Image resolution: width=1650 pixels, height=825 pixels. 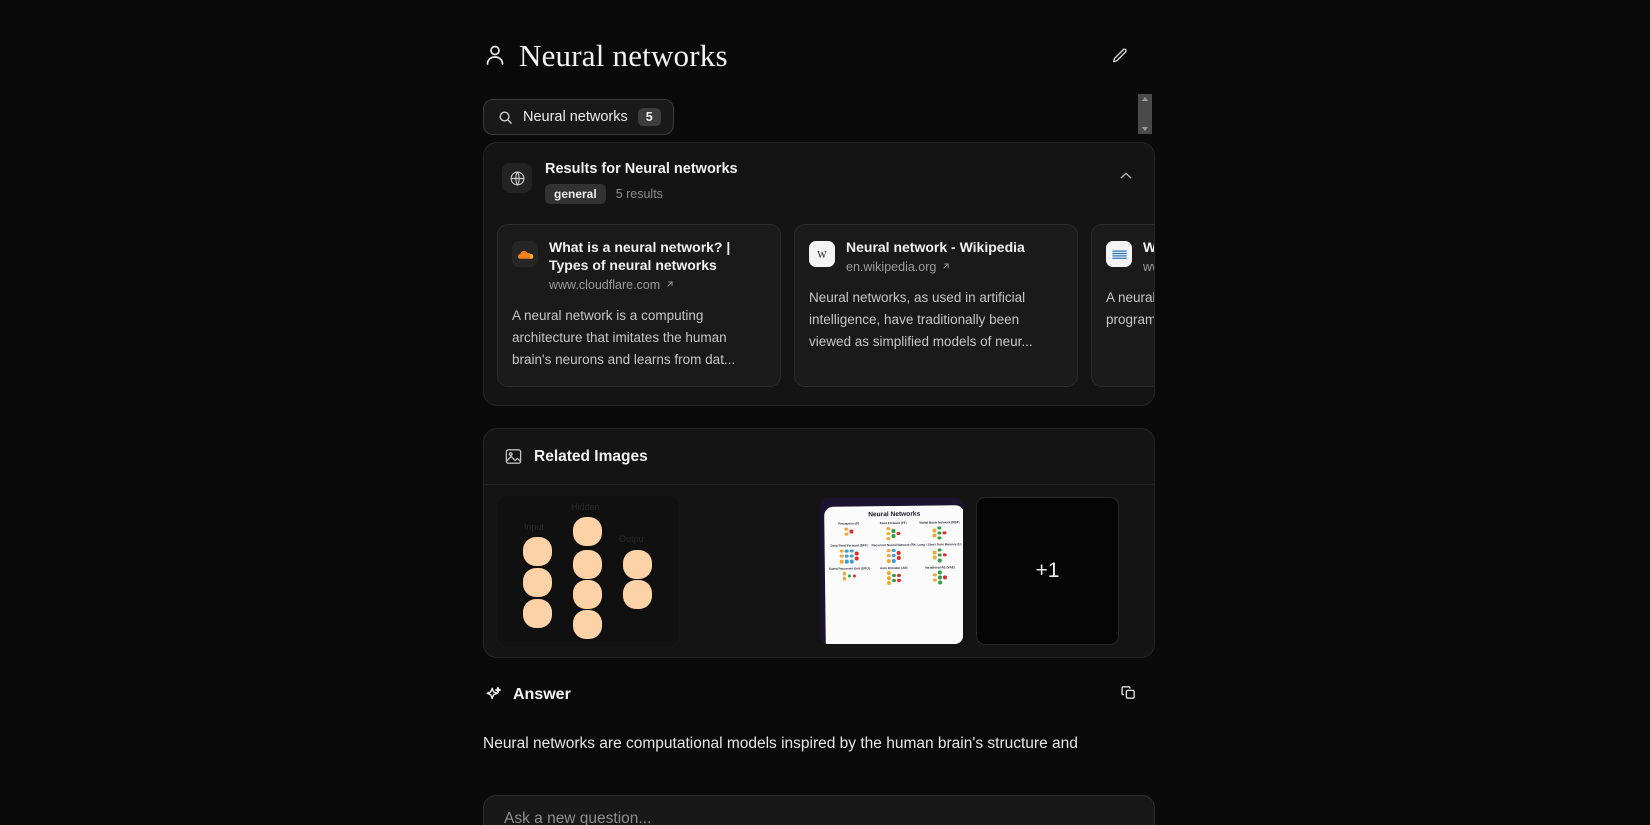 I want to click on poster-cell: Deep Feed Forward (DFF), so click(x=849, y=554).